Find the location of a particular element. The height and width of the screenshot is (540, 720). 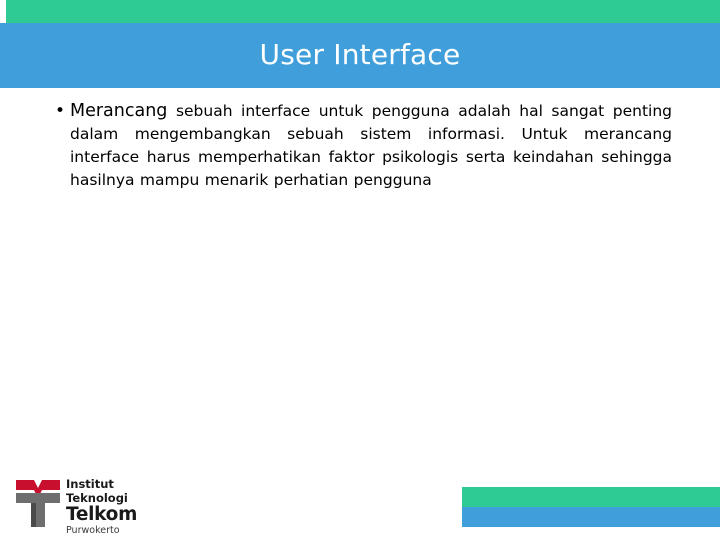

footer-accent-bar-green is located at coordinates (591, 497).